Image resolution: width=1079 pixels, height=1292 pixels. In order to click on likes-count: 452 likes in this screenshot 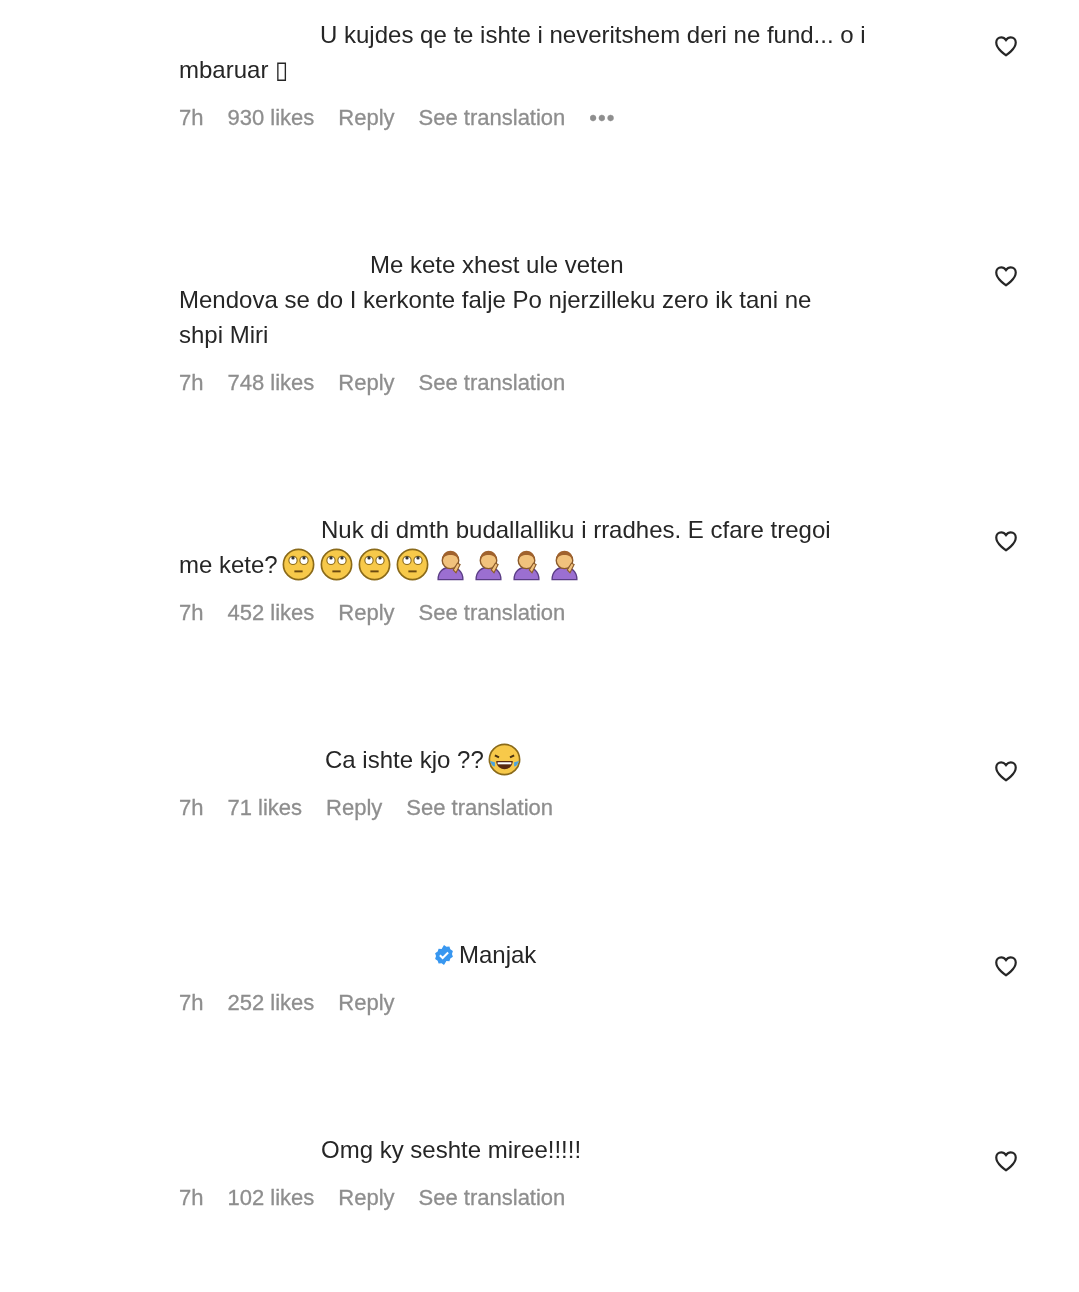, I will do `click(271, 613)`.